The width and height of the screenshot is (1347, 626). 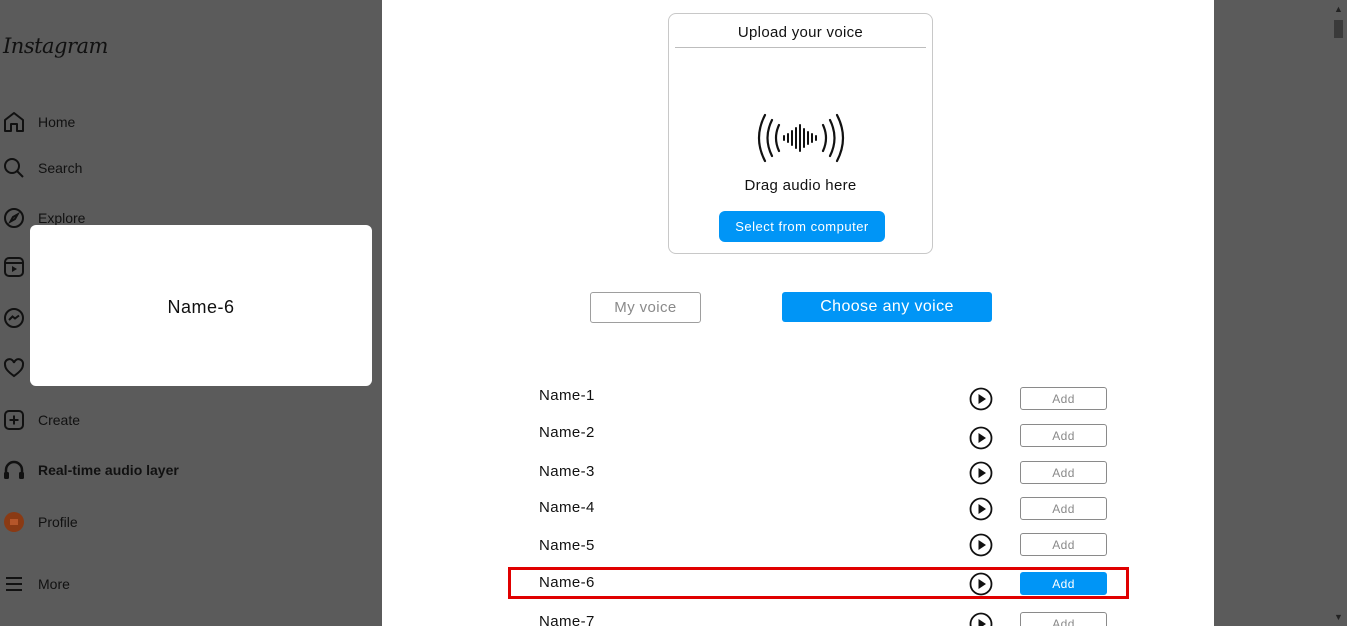 I want to click on sidebar-item-messages, so click(x=14, y=318).